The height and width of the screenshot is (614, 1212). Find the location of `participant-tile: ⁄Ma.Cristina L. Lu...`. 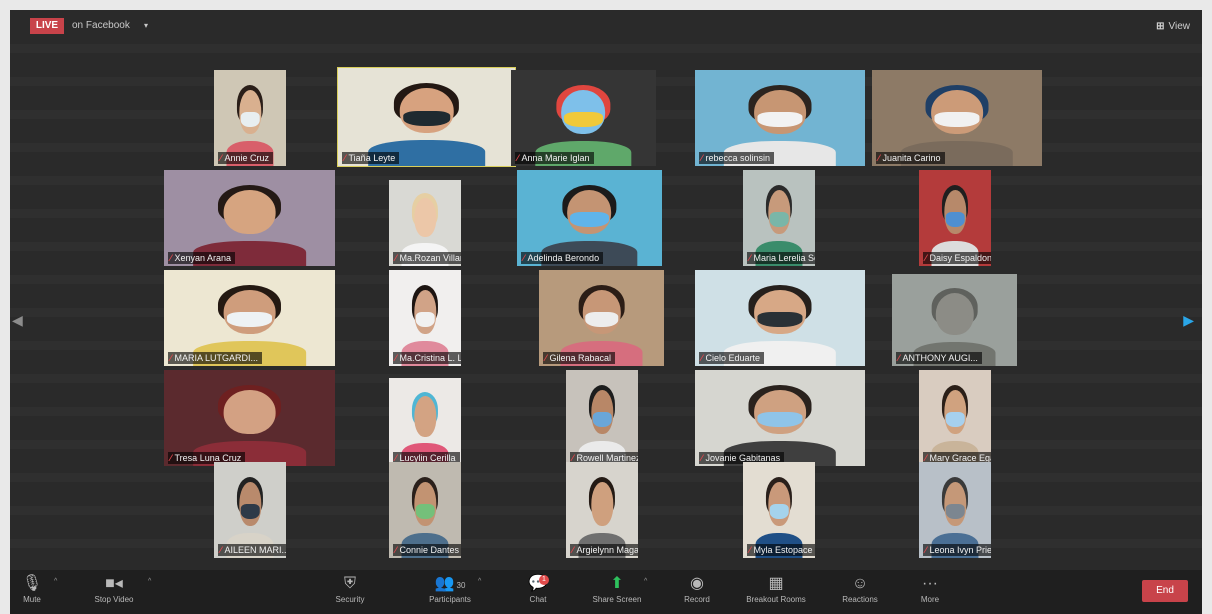

participant-tile: ⁄Ma.Cristina L. Lu... is located at coordinates (425, 318).